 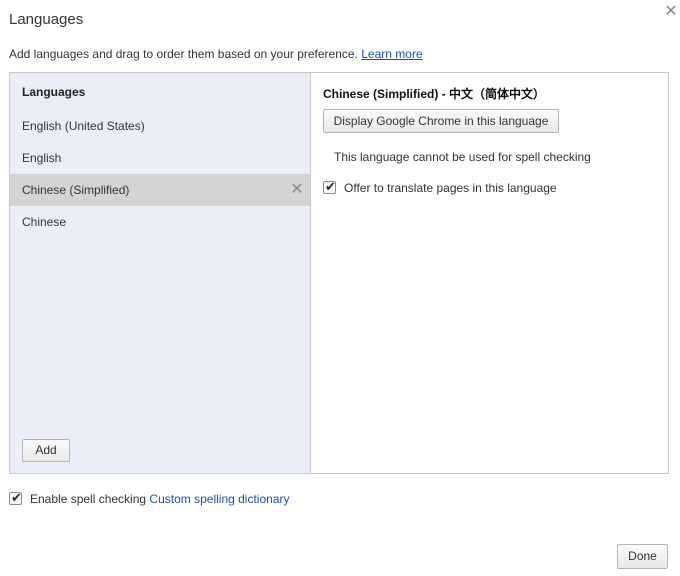 I want to click on translate-checkbox: ✔, so click(x=329, y=186).